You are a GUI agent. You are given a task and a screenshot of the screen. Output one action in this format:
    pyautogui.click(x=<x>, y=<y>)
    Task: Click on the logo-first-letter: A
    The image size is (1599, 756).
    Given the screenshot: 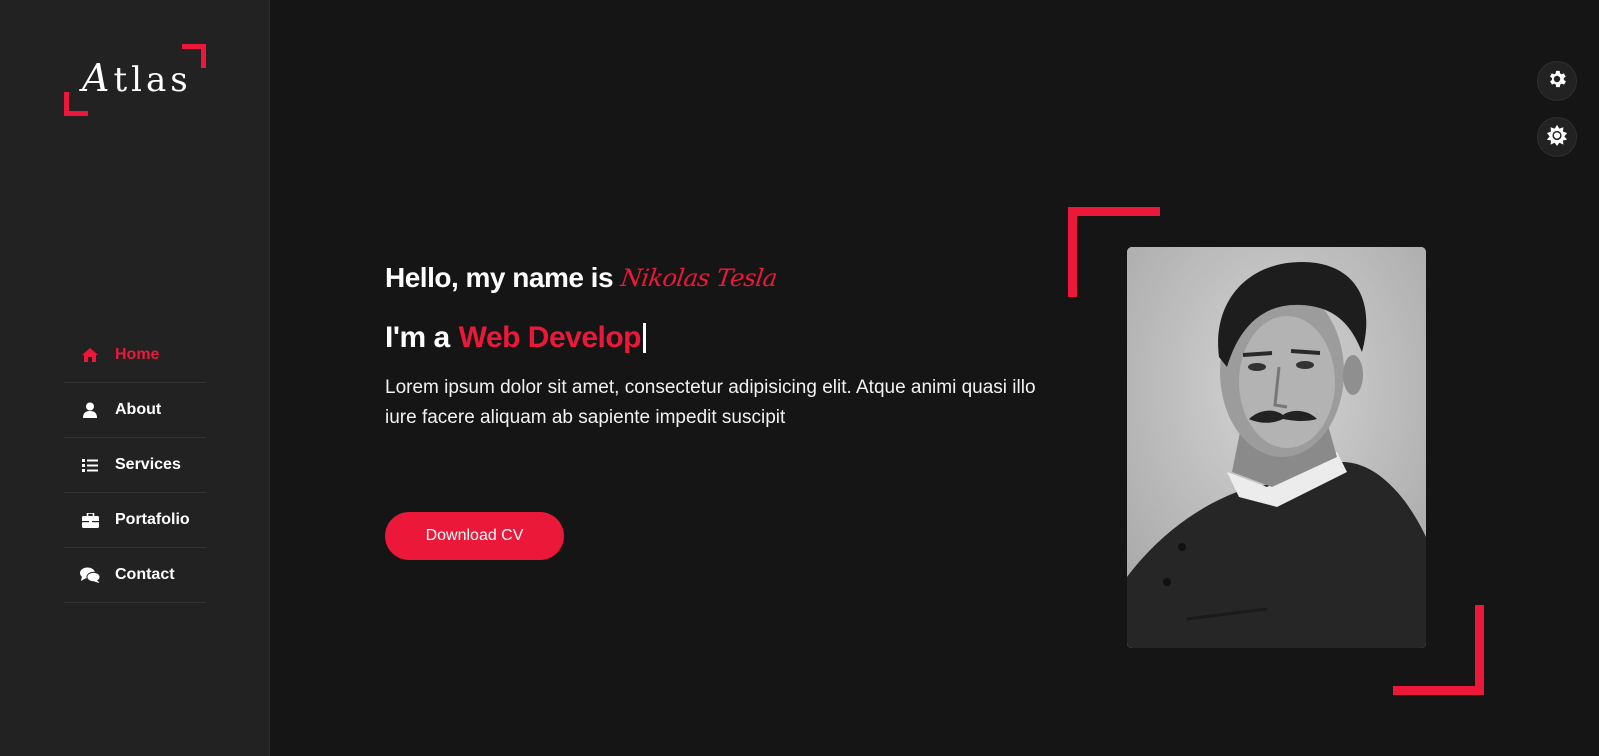 What is the action you would take?
    pyautogui.click(x=98, y=78)
    